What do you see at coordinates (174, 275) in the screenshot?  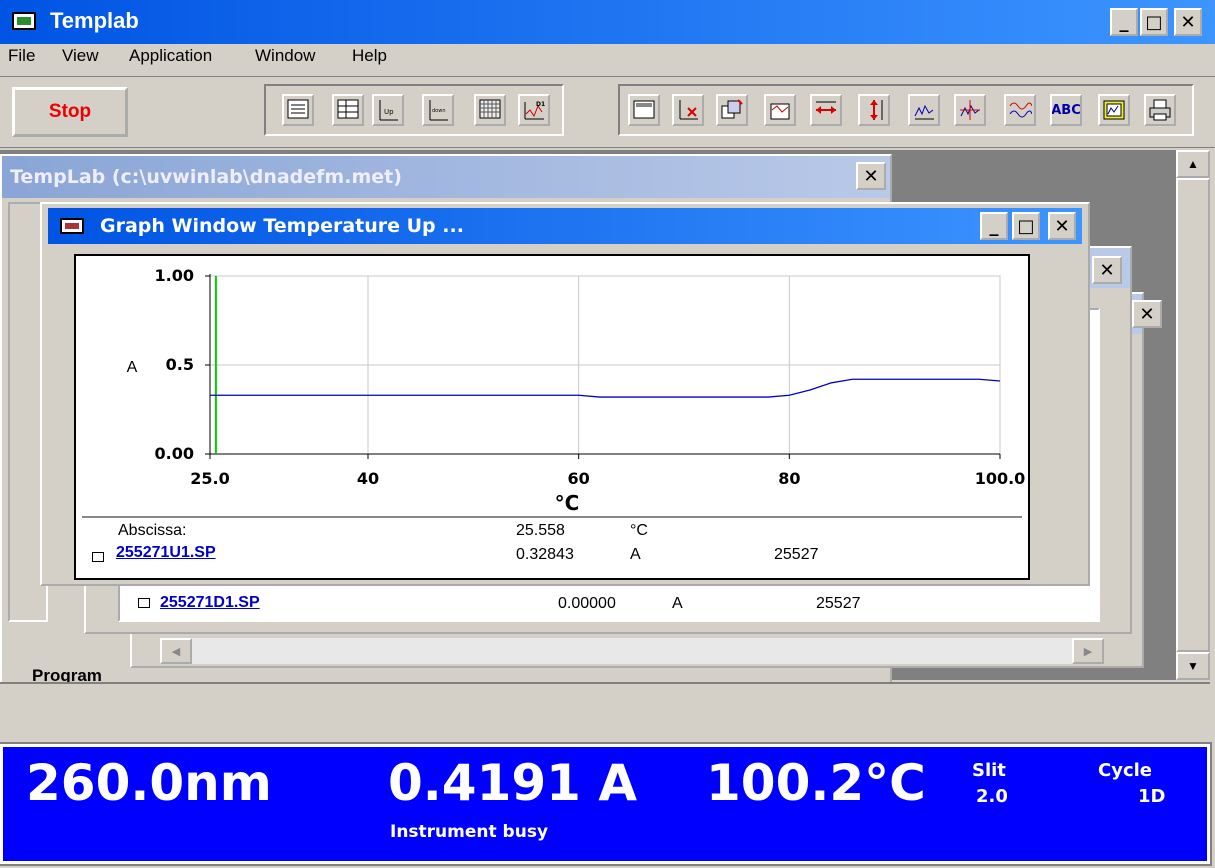 I see `y-tick-label: 1.00` at bounding box center [174, 275].